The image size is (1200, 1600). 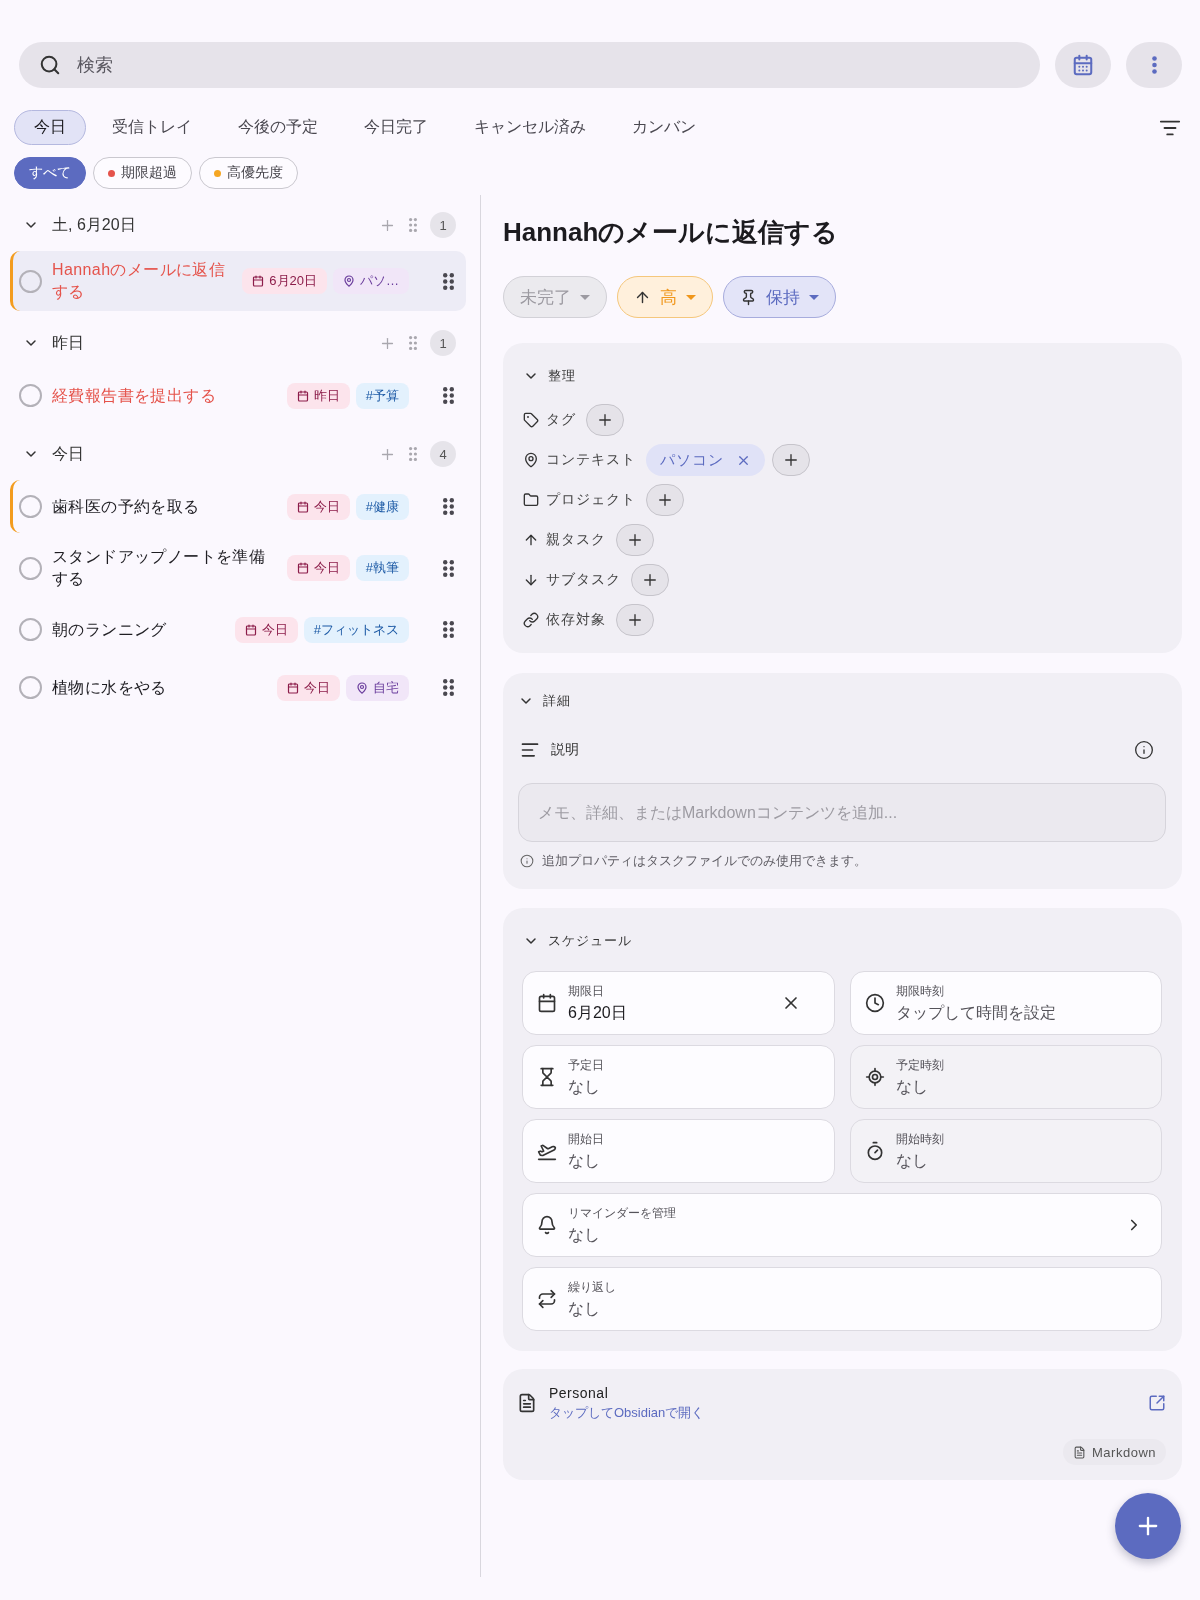 I want to click on field-label: プロジェクト, so click(x=591, y=500).